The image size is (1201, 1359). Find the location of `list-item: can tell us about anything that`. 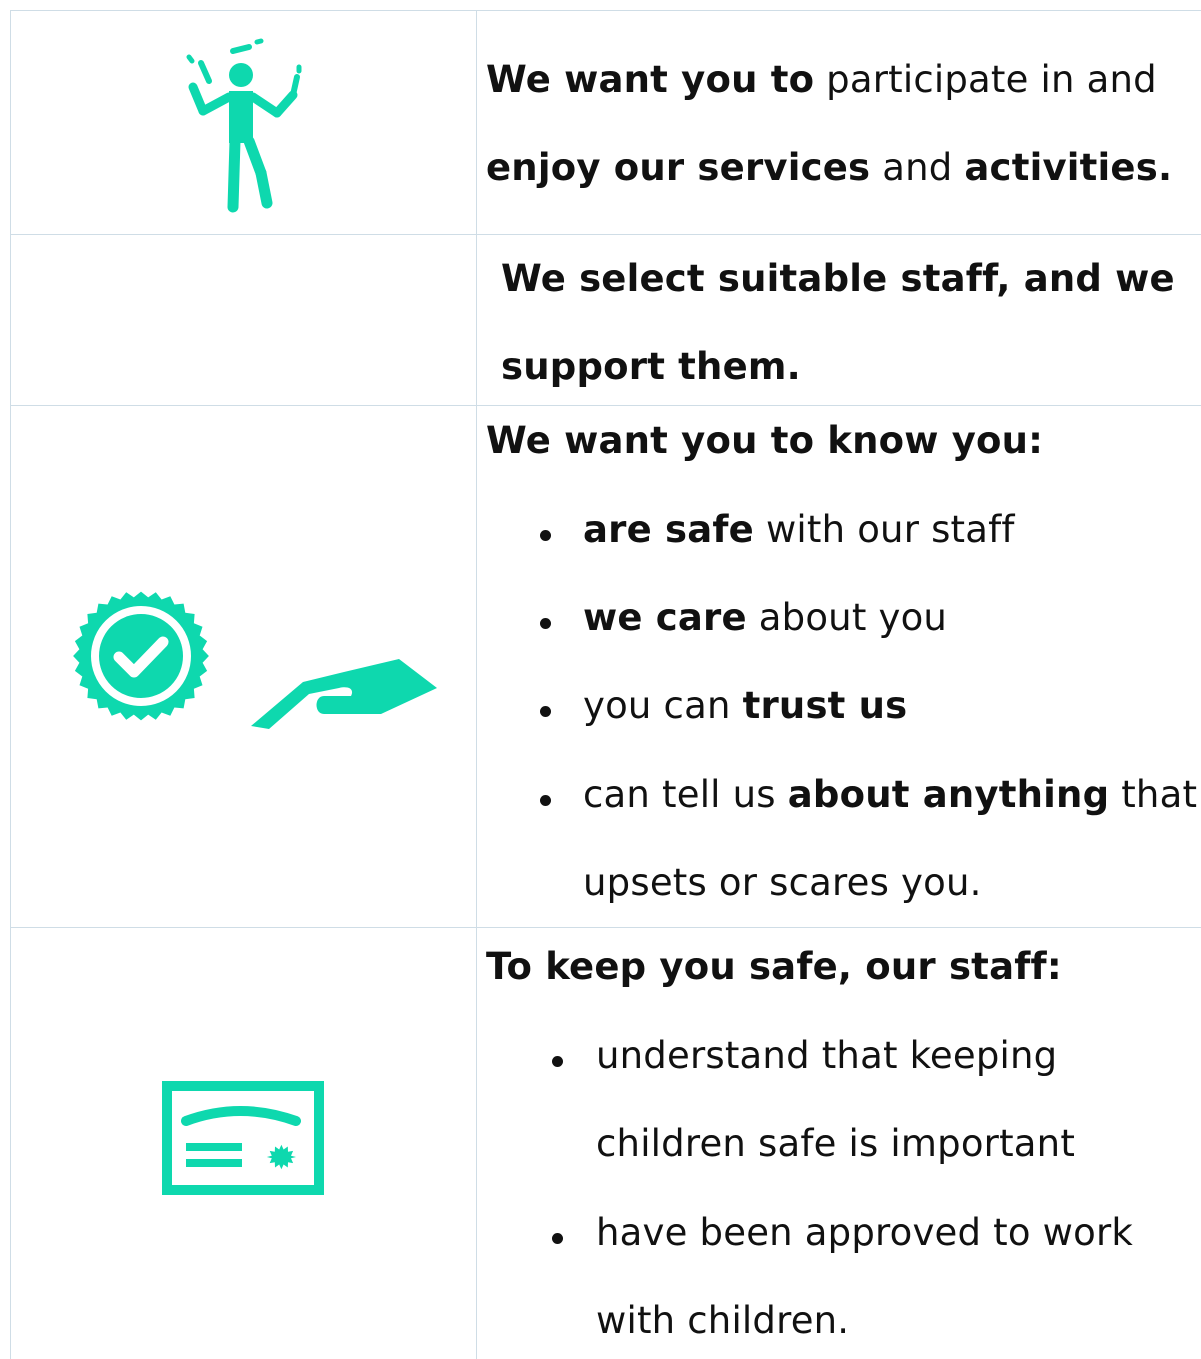

list-item: can tell us about anything that is located at coordinates (890, 795).